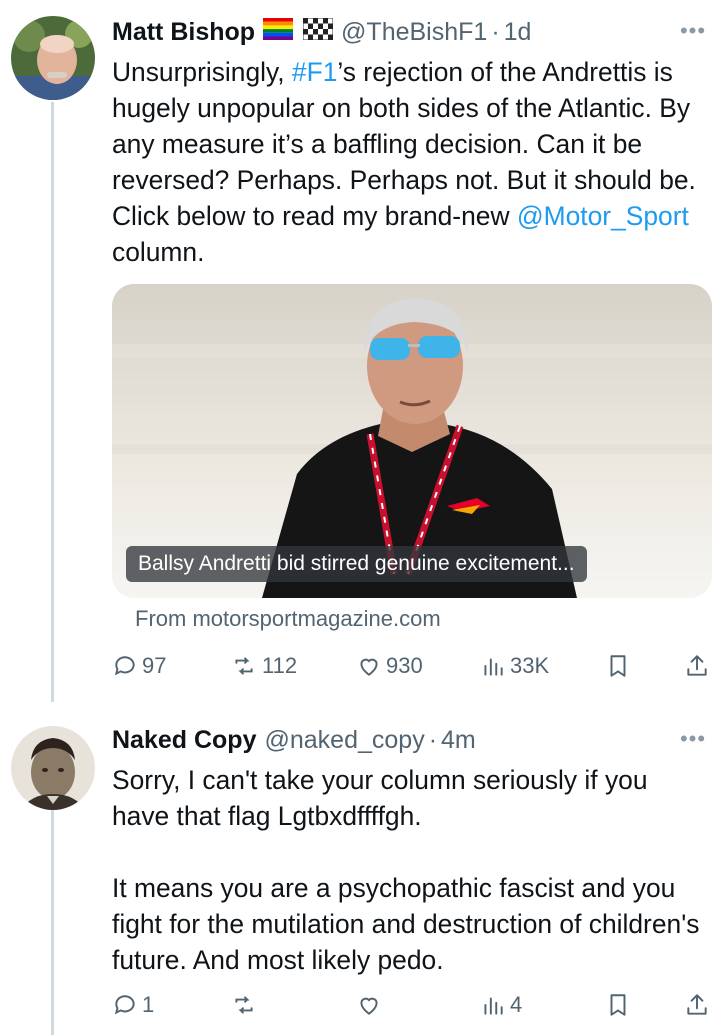 The width and height of the screenshot is (723, 1035). I want to click on views-button: 33K, so click(514, 666).